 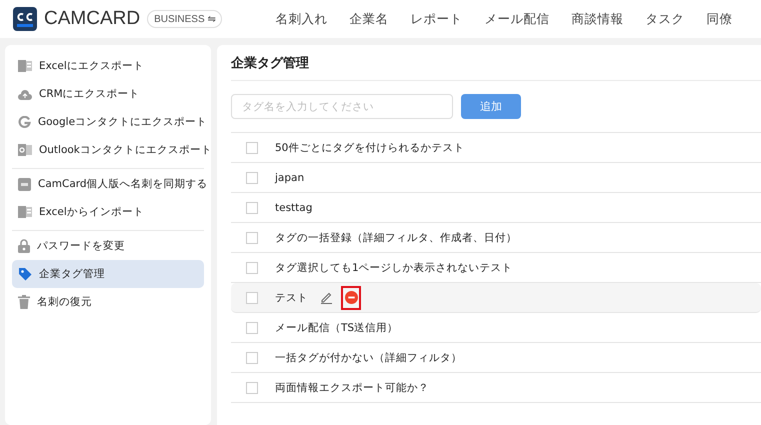 I want to click on remove-icon, so click(x=351, y=297).